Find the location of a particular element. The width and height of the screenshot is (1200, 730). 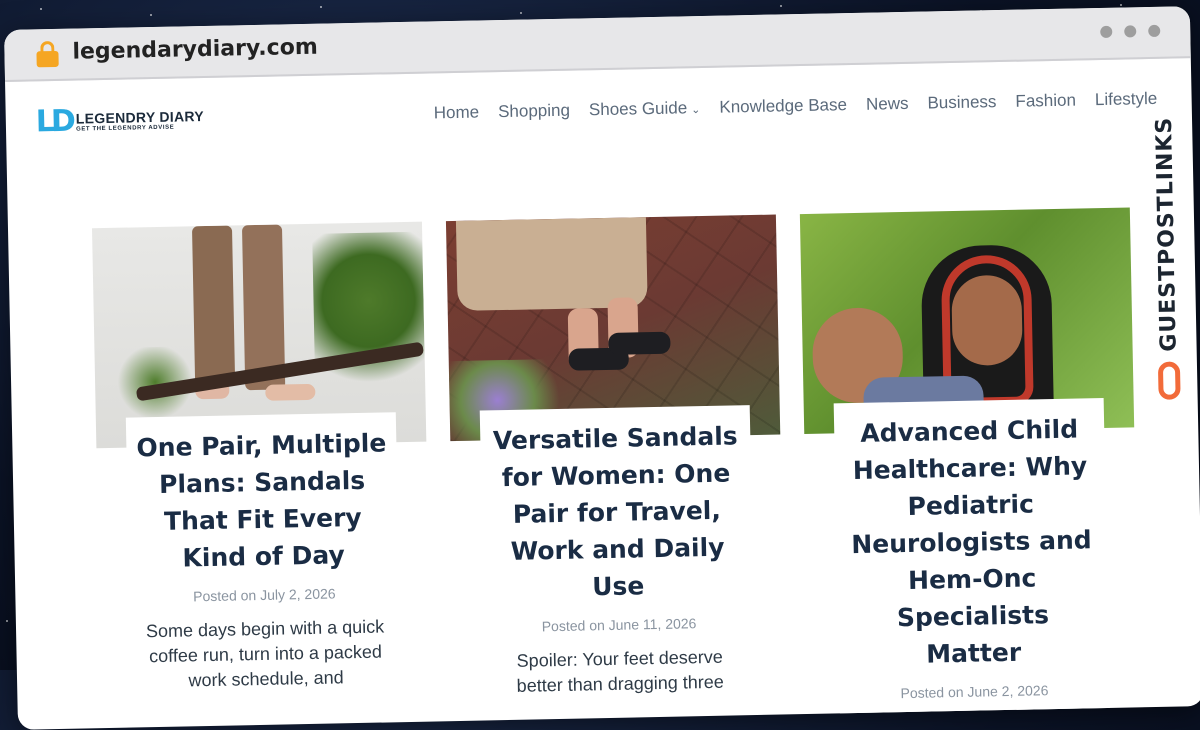

nav-item-news: News is located at coordinates (887, 104).